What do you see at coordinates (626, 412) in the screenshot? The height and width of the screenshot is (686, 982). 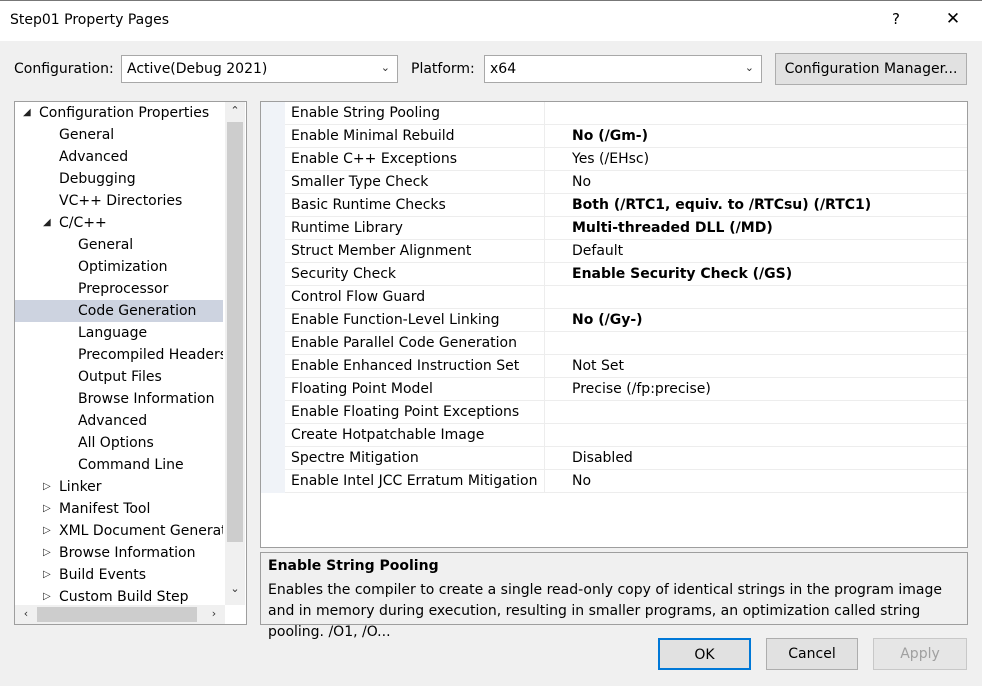 I see `property-row: Enable Floating Point Exceptions` at bounding box center [626, 412].